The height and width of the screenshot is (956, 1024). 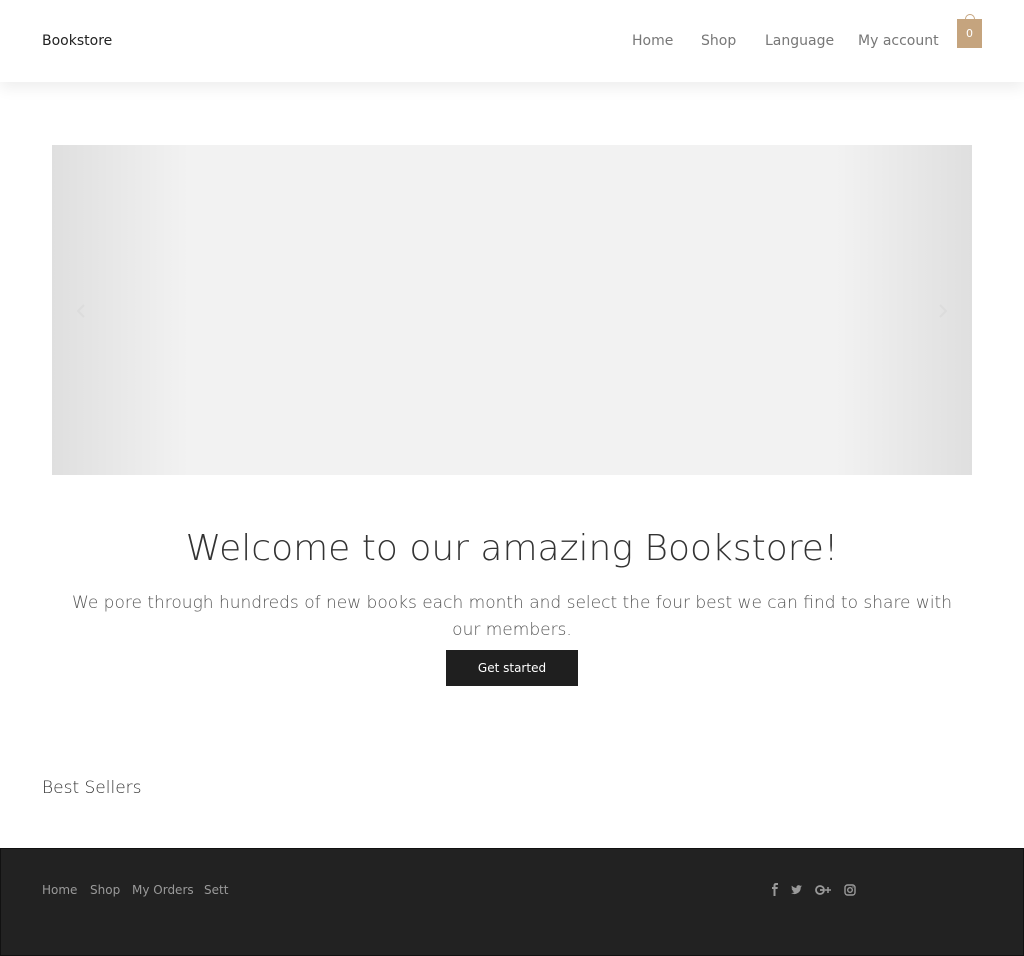 What do you see at coordinates (121, 310) in the screenshot?
I see `slider-prev-zone` at bounding box center [121, 310].